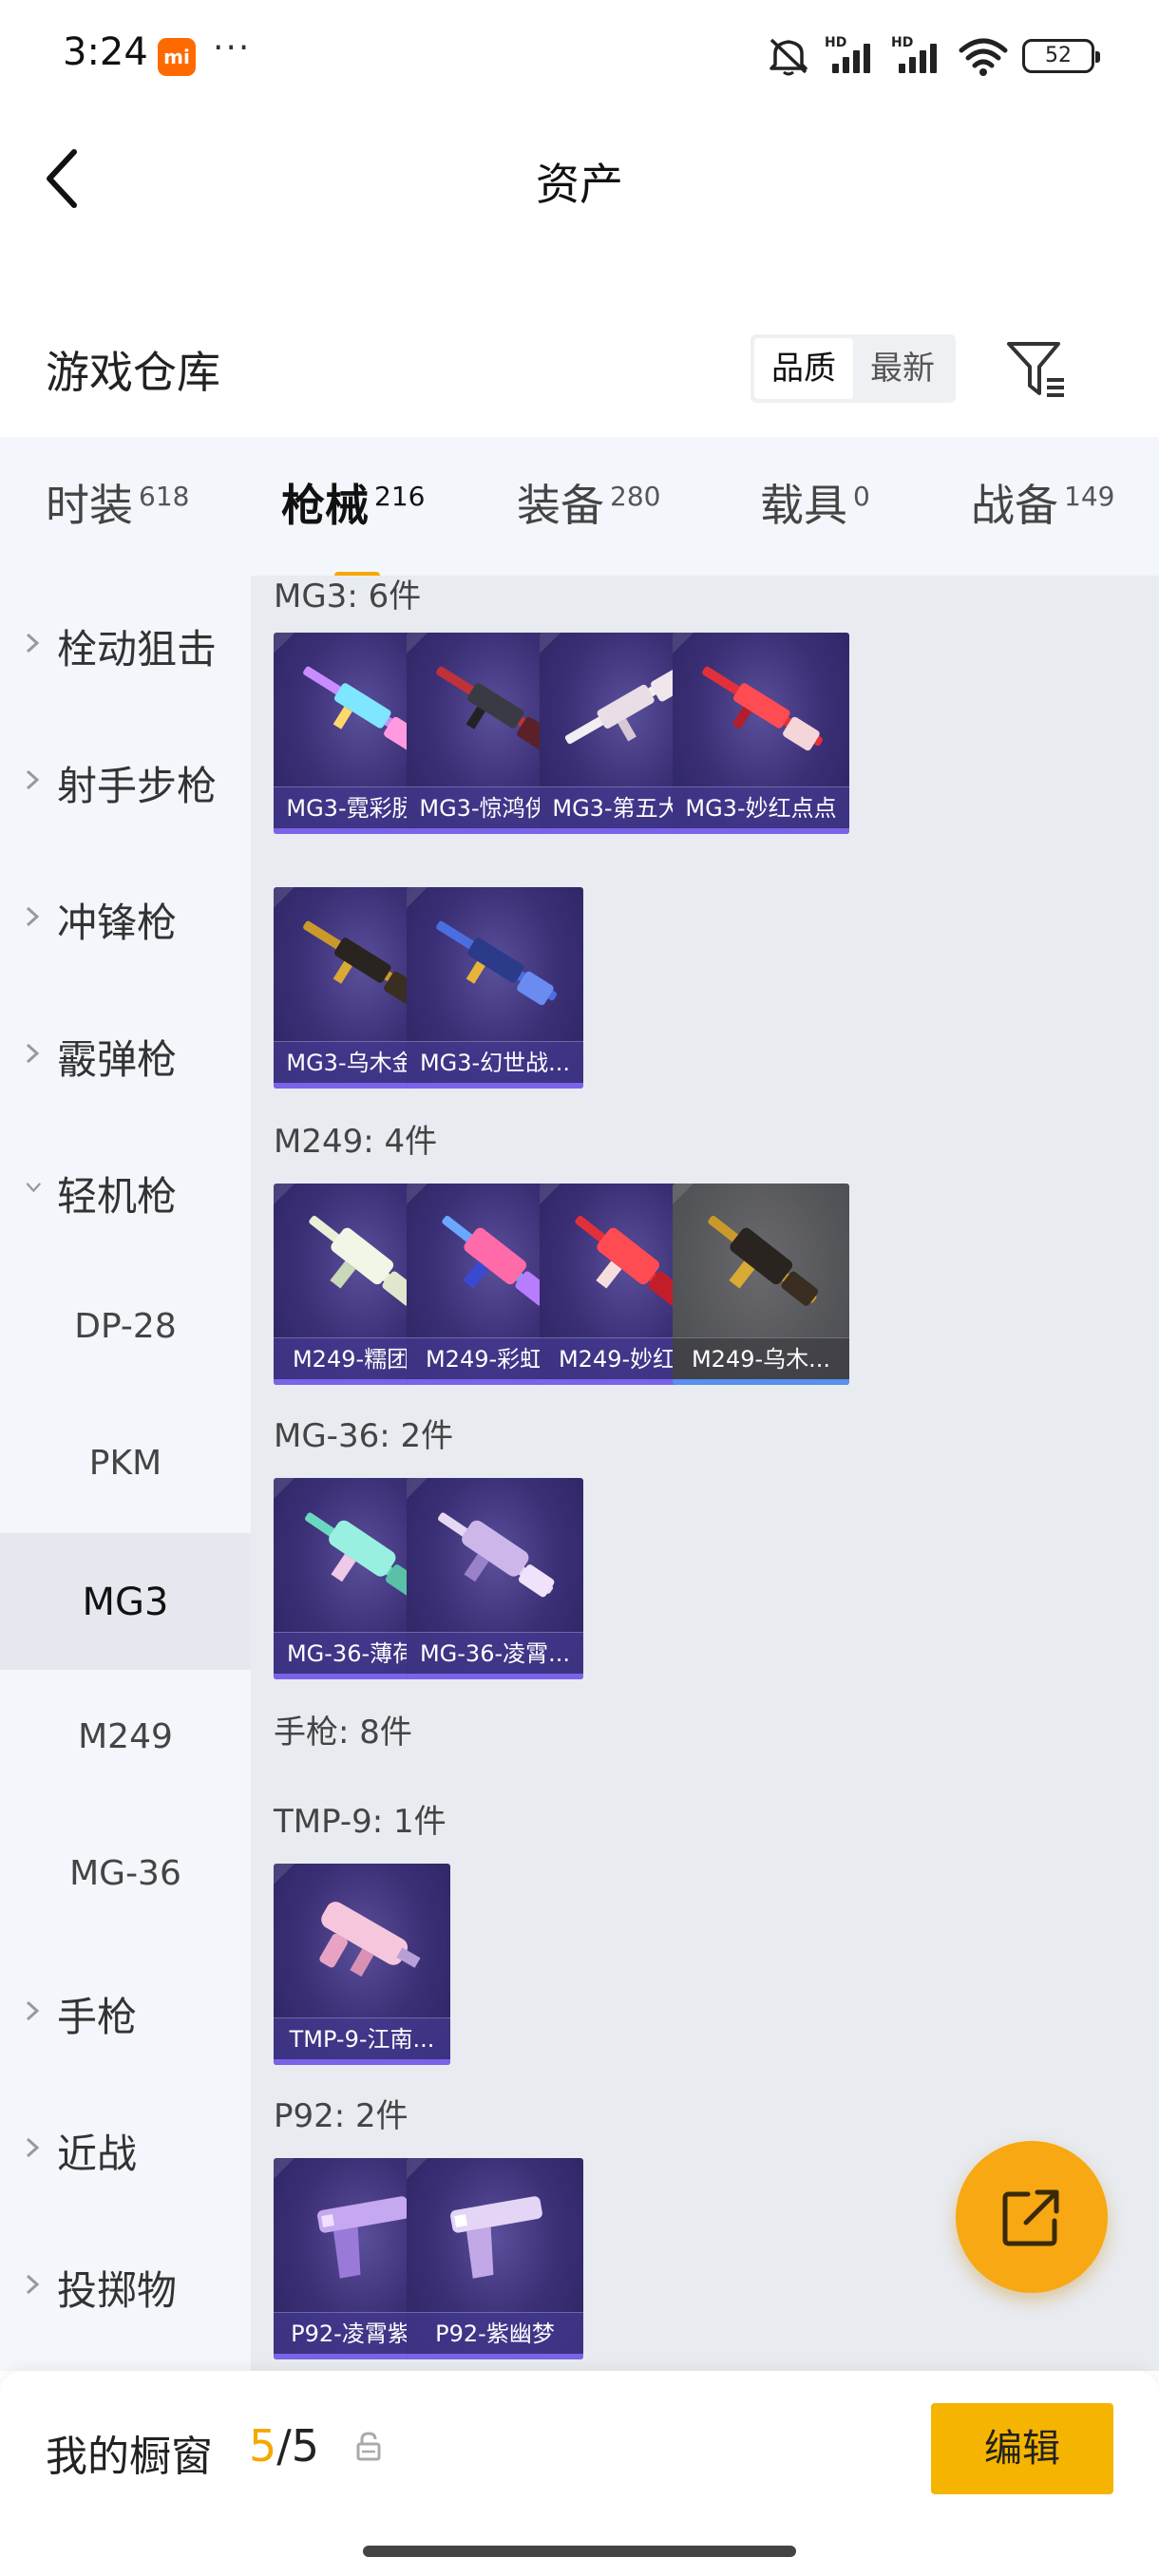 This screenshot has height=2576, width=1159. Describe the element at coordinates (125, 644) in the screenshot. I see `sidebar-item-bolt-sniper: 栓动狙击` at that location.